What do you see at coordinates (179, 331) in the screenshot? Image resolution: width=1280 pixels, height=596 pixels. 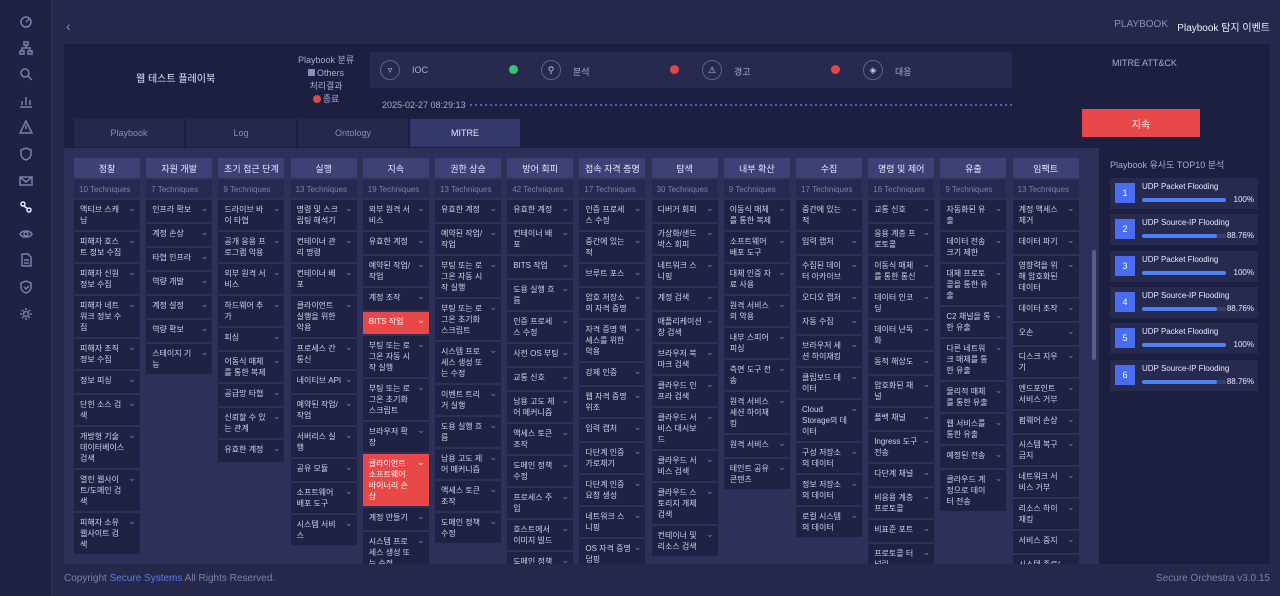 I see `technique-item: 역량 확보` at bounding box center [179, 331].